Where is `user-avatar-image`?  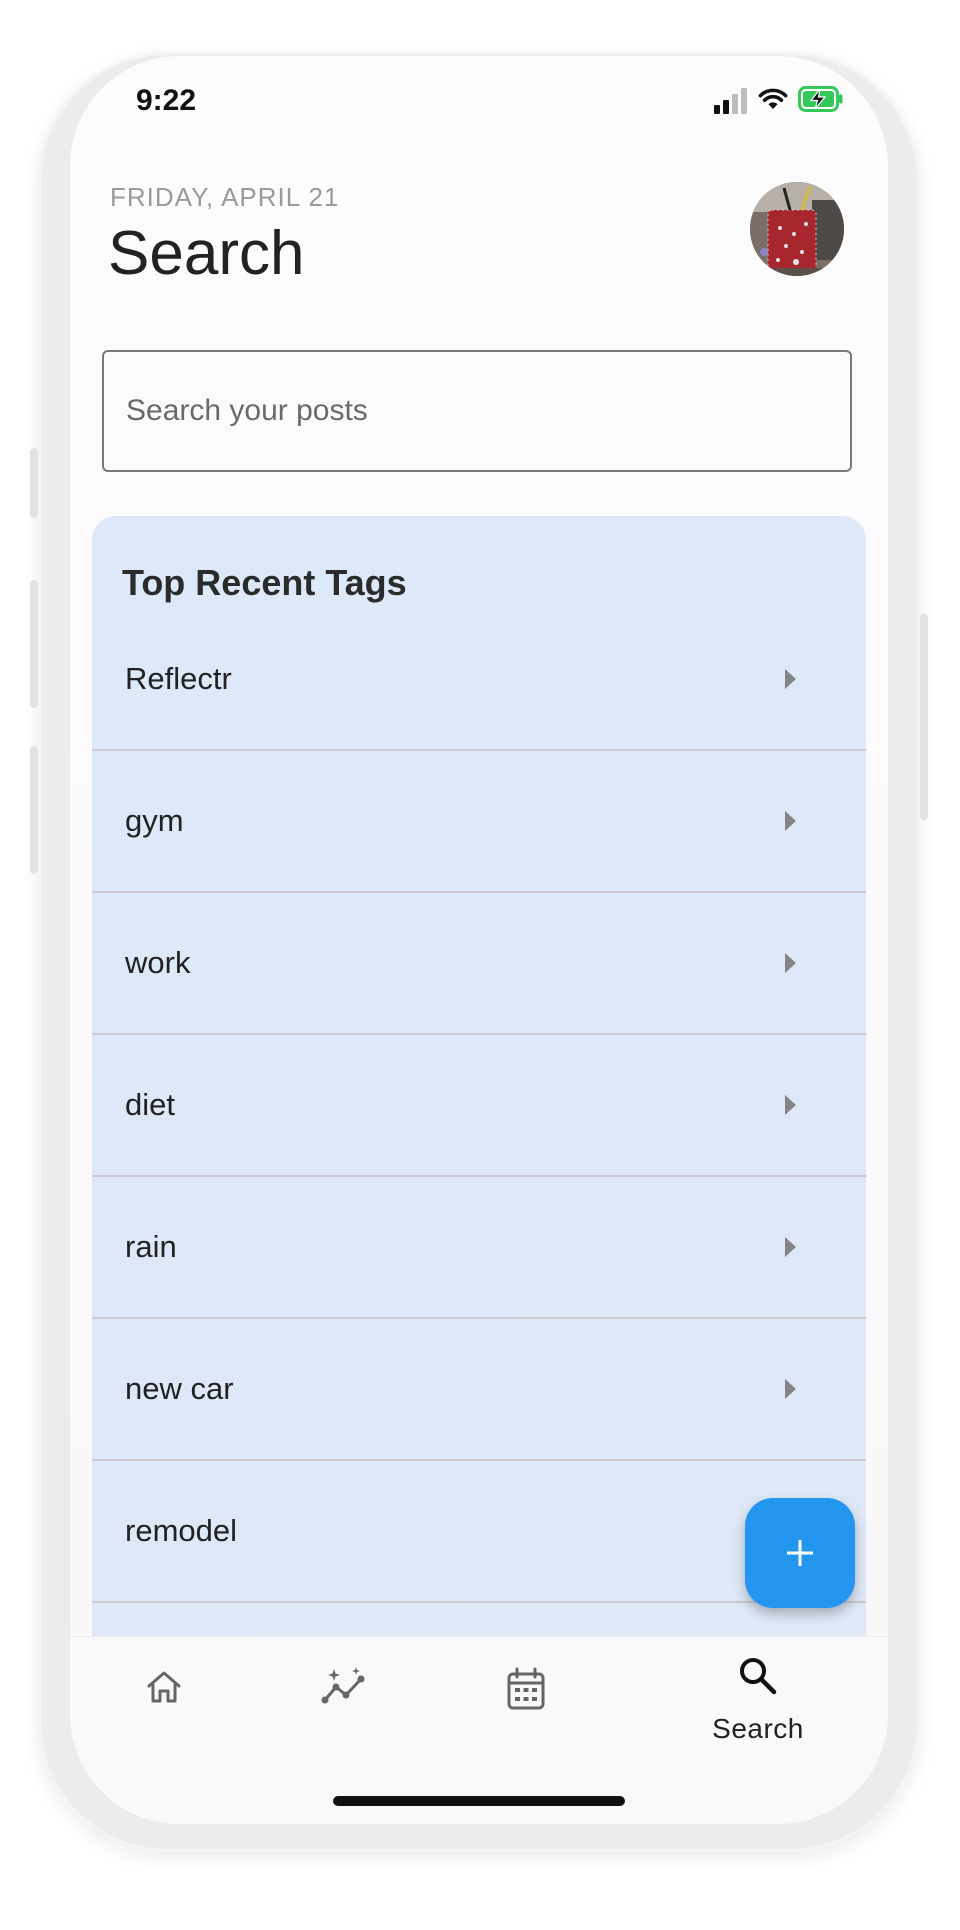 user-avatar-image is located at coordinates (797, 229).